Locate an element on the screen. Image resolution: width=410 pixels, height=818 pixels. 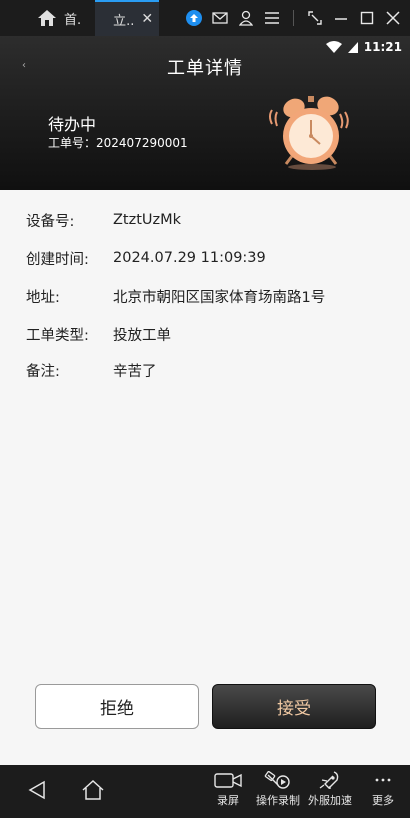
tab-app: 立.. ✕ is located at coordinates (127, 18).